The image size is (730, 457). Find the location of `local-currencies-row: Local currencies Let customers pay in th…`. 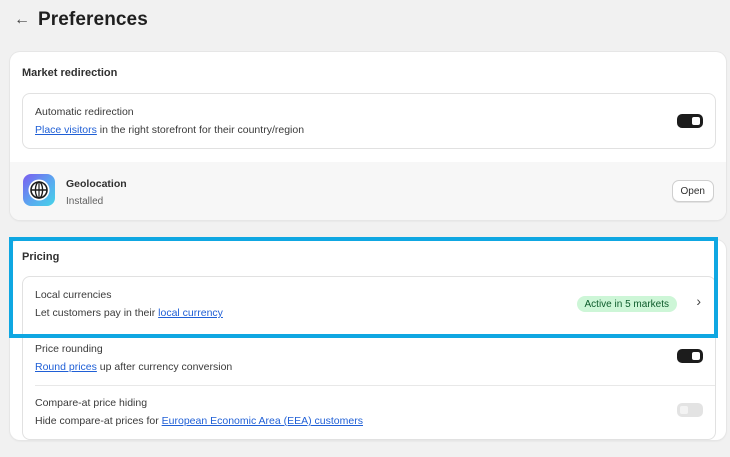

local-currencies-row: Local currencies Let customers pay in th… is located at coordinates (369, 305).